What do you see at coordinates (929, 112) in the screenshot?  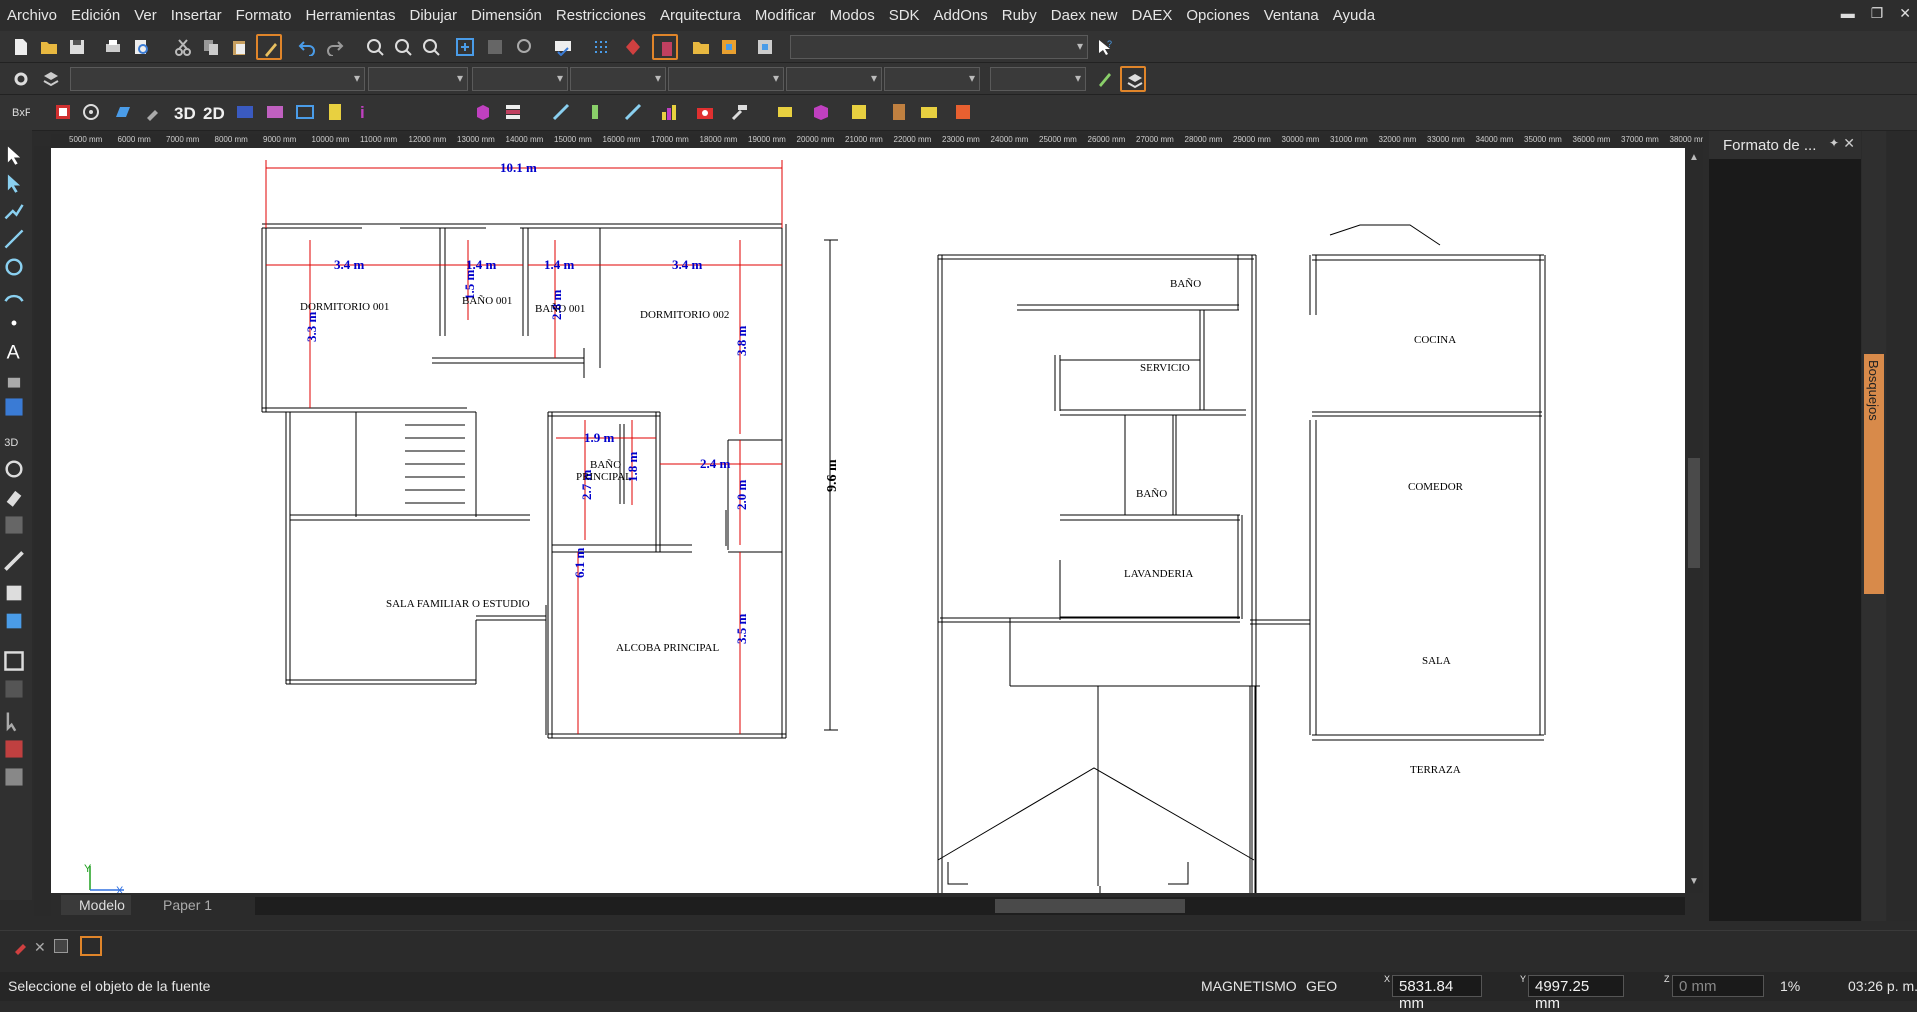 I see `mail-icon` at bounding box center [929, 112].